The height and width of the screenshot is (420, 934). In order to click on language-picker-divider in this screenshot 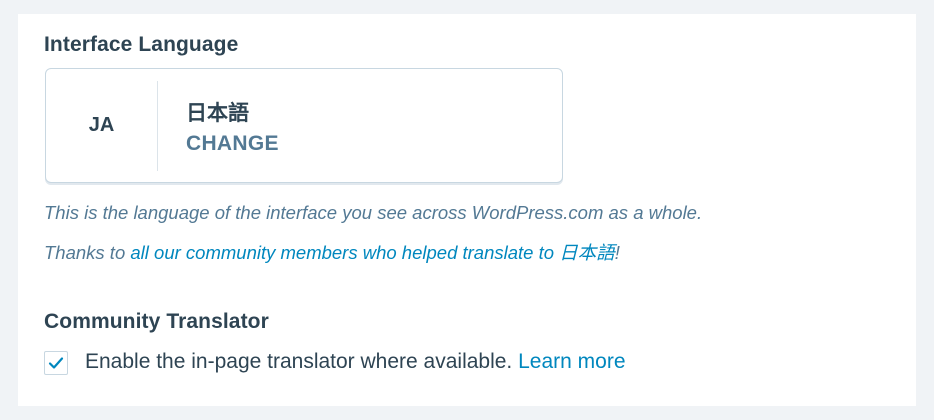, I will do `click(157, 126)`.